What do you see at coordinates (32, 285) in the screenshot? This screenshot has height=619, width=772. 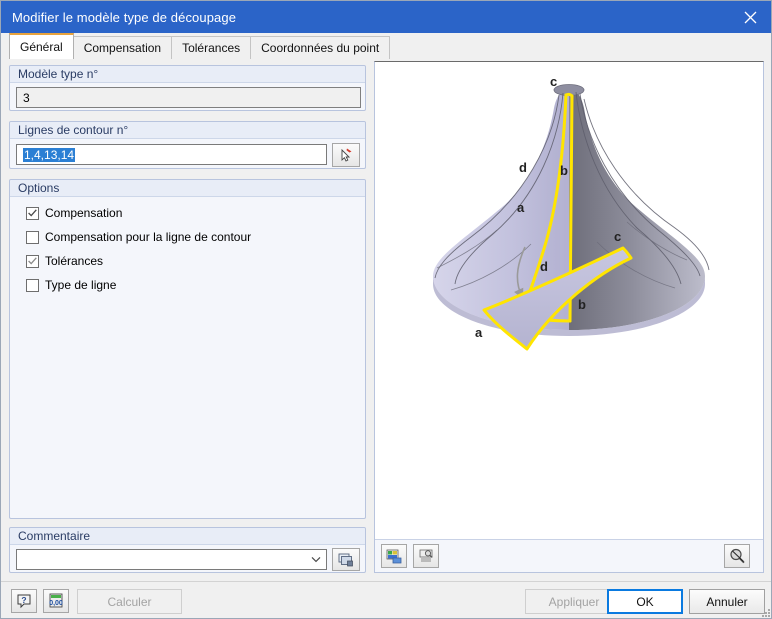 I see `checkbox-line-type` at bounding box center [32, 285].